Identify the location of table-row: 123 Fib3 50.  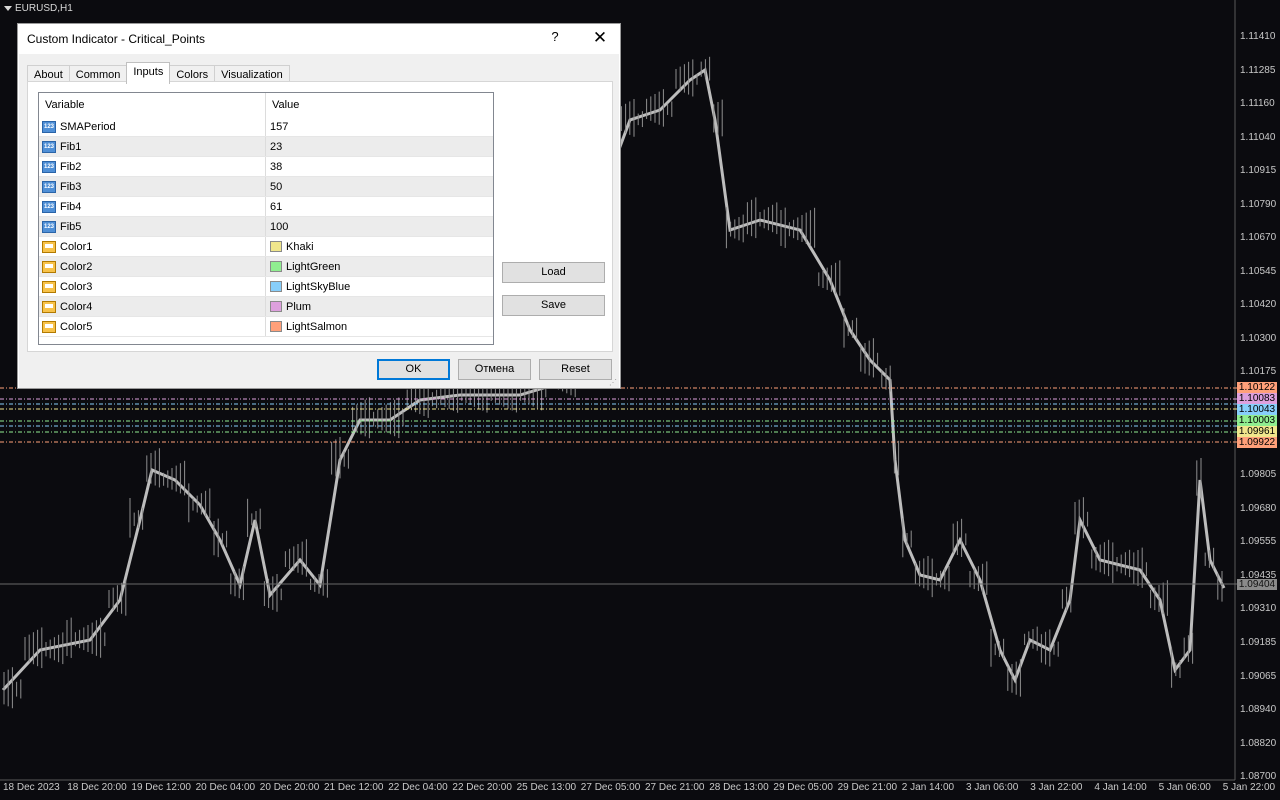
(266, 187).